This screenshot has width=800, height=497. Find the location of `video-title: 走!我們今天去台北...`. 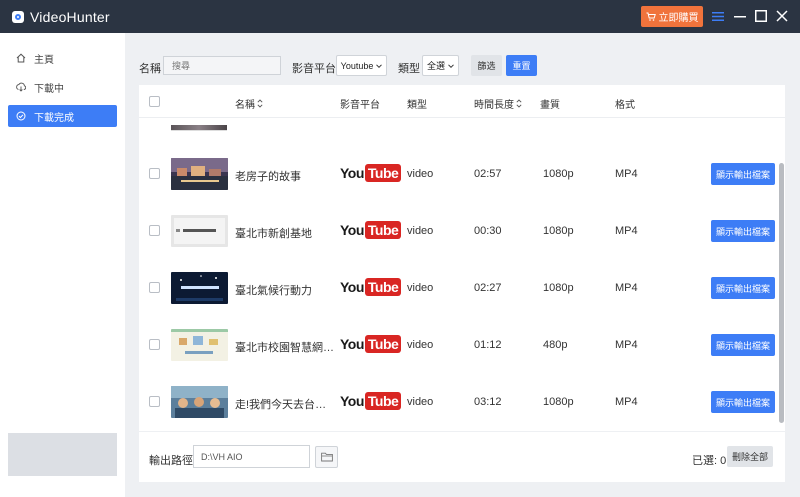

video-title: 走!我們今天去台北... is located at coordinates (285, 405).